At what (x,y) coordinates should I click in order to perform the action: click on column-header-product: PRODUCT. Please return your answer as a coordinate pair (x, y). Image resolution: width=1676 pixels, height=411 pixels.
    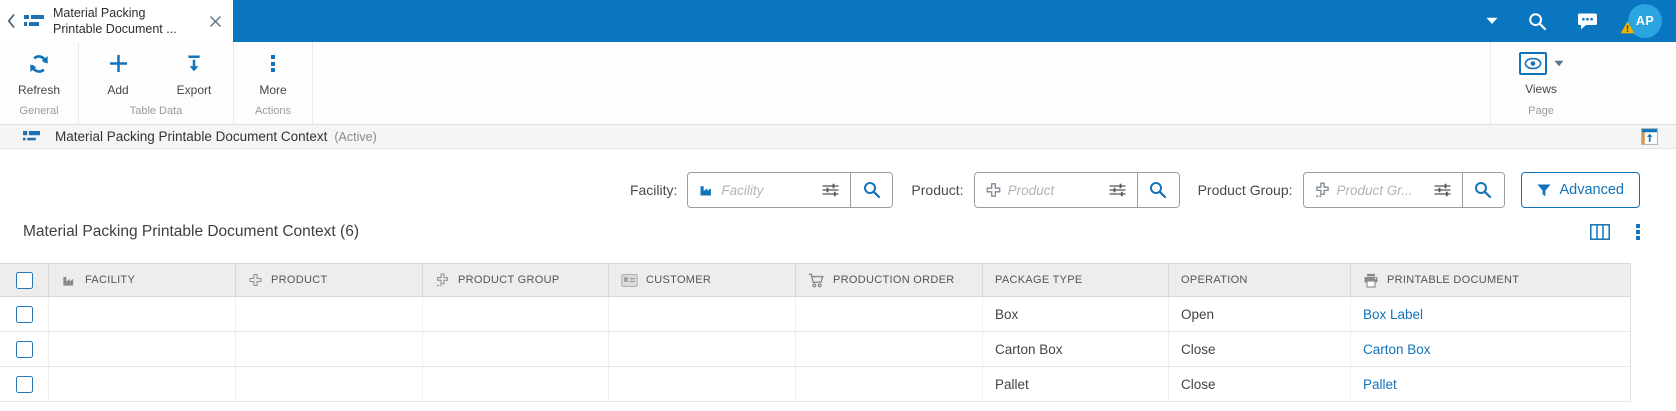
    Looking at the image, I should click on (328, 280).